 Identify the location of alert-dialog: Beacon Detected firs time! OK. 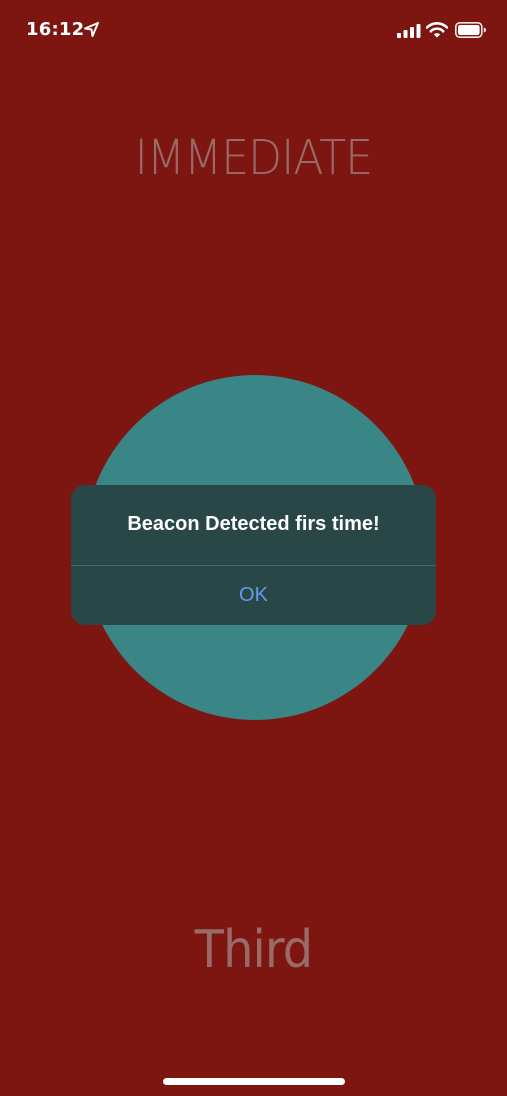
(253, 555).